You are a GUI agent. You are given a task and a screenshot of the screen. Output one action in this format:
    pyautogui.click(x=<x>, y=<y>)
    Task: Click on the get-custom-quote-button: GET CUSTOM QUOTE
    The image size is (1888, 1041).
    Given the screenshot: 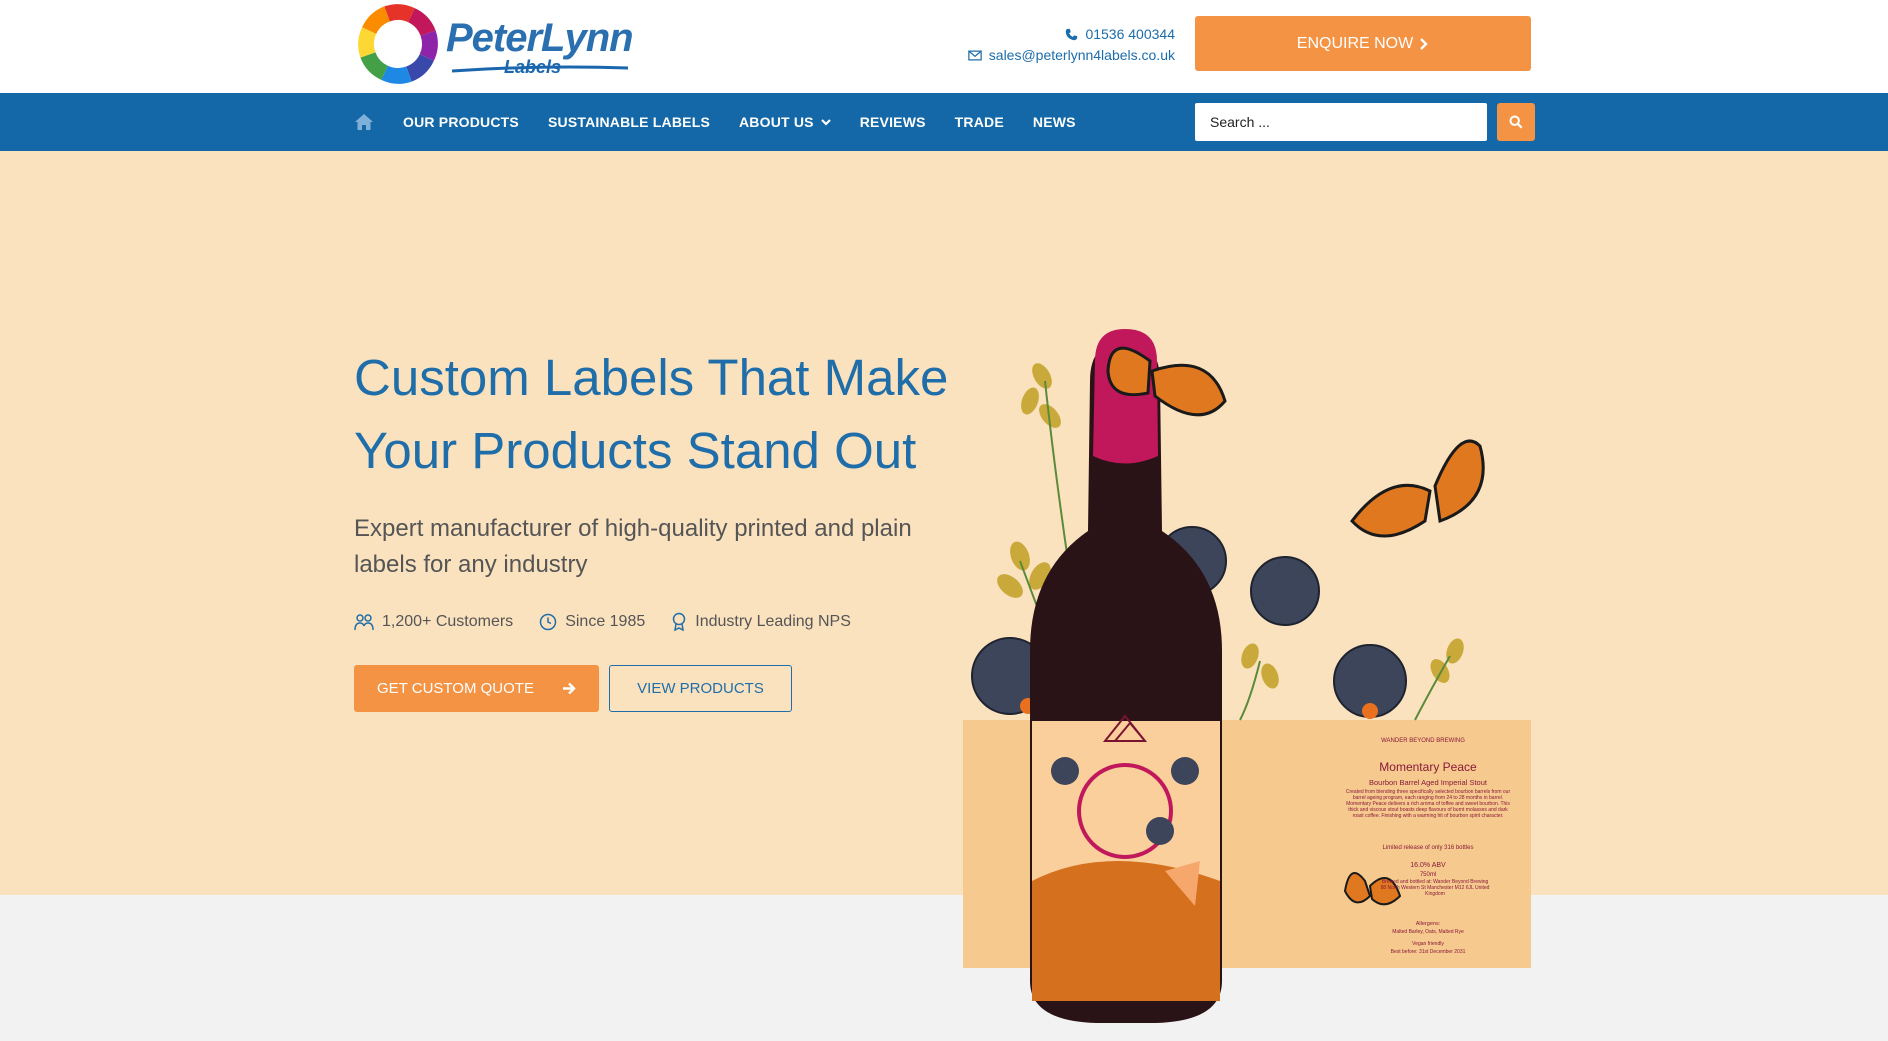 What is the action you would take?
    pyautogui.click(x=476, y=688)
    